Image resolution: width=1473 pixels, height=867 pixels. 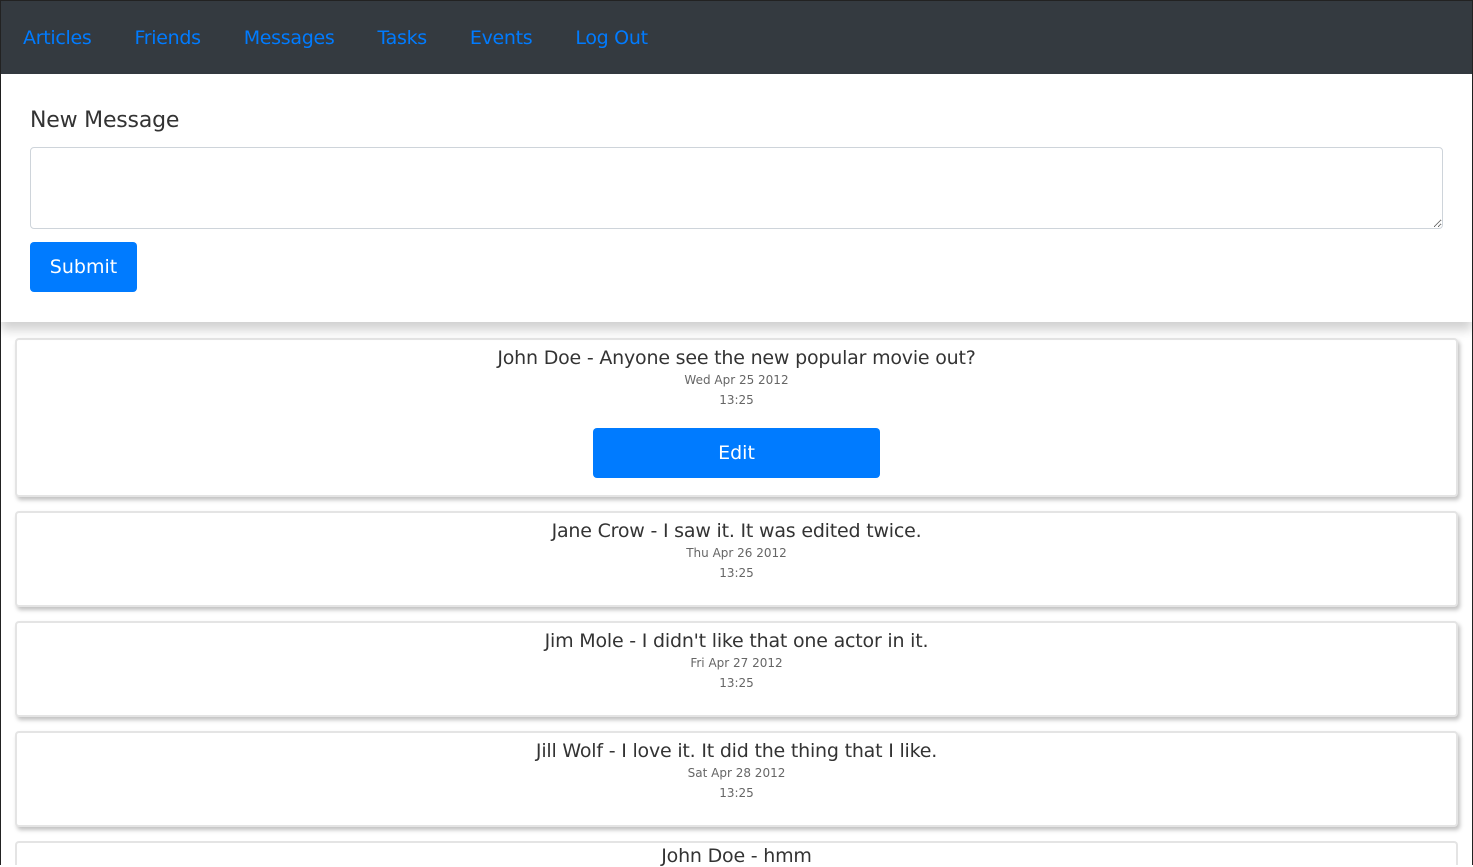 What do you see at coordinates (501, 38) in the screenshot?
I see `nav-events: Events` at bounding box center [501, 38].